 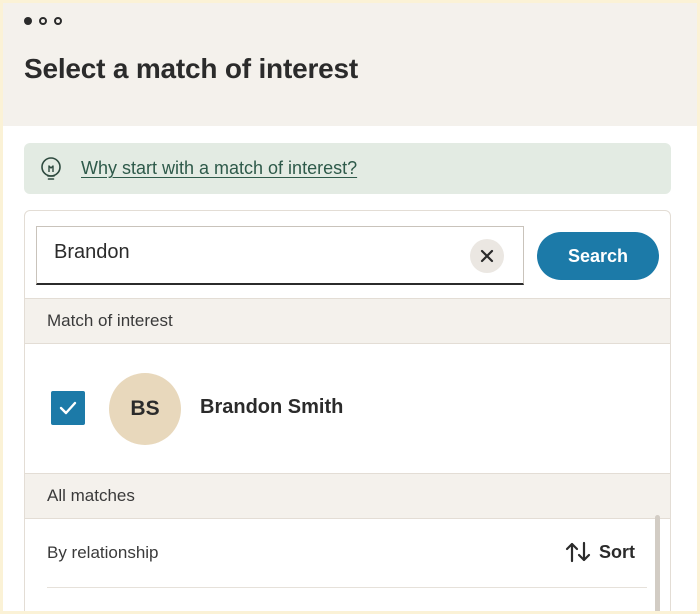 What do you see at coordinates (657, 563) in the screenshot?
I see `scrollbar` at bounding box center [657, 563].